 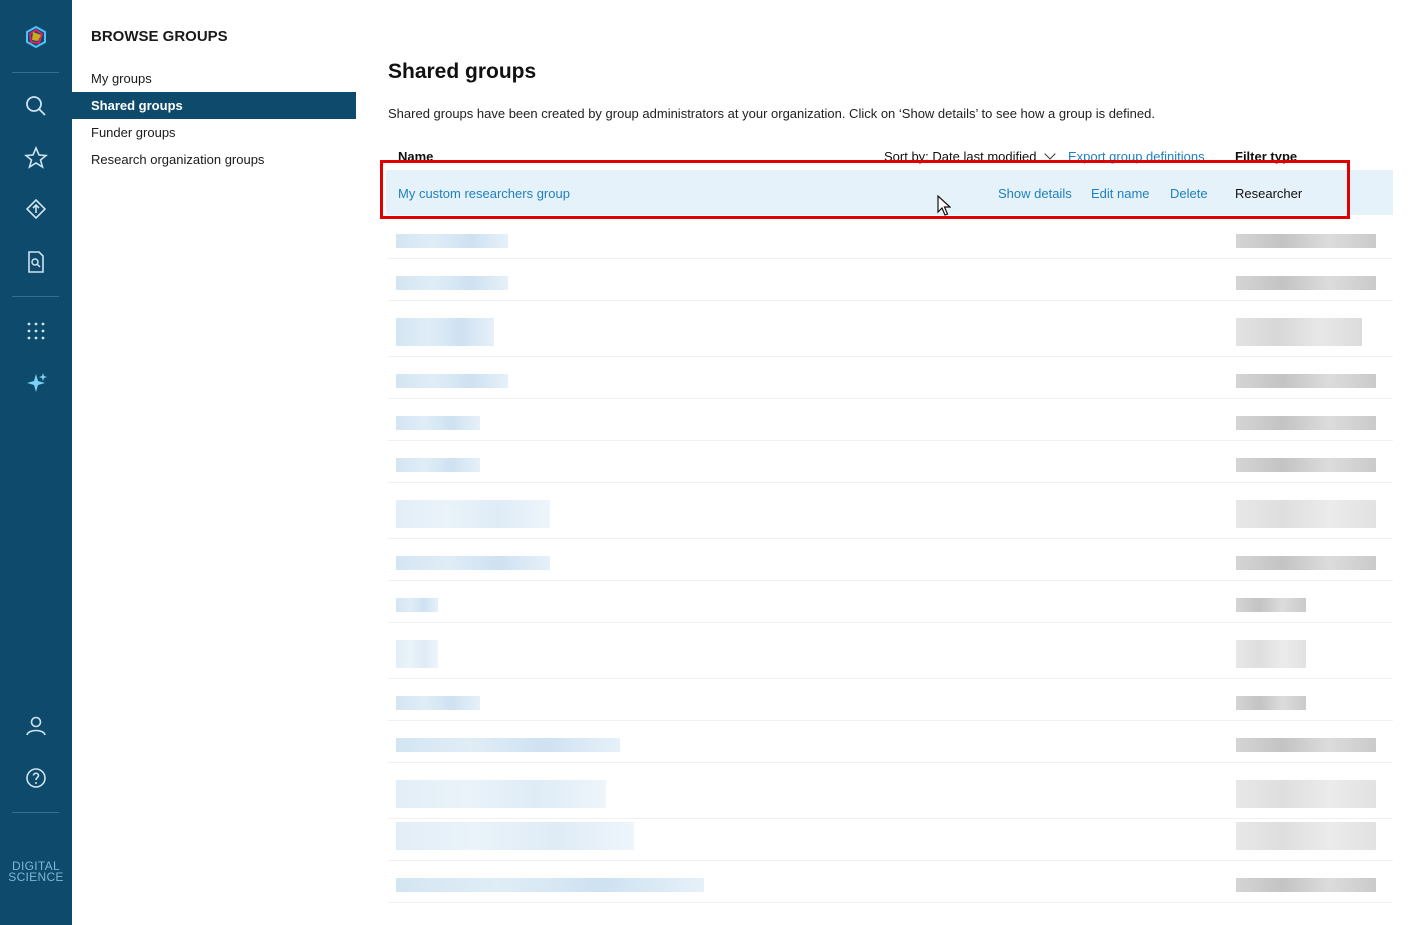 I want to click on annotation-highlight-box, so click(x=865, y=189).